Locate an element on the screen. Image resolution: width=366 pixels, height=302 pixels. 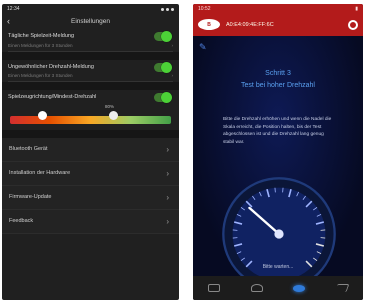
gauge-hub is located at coordinates (279, 234).